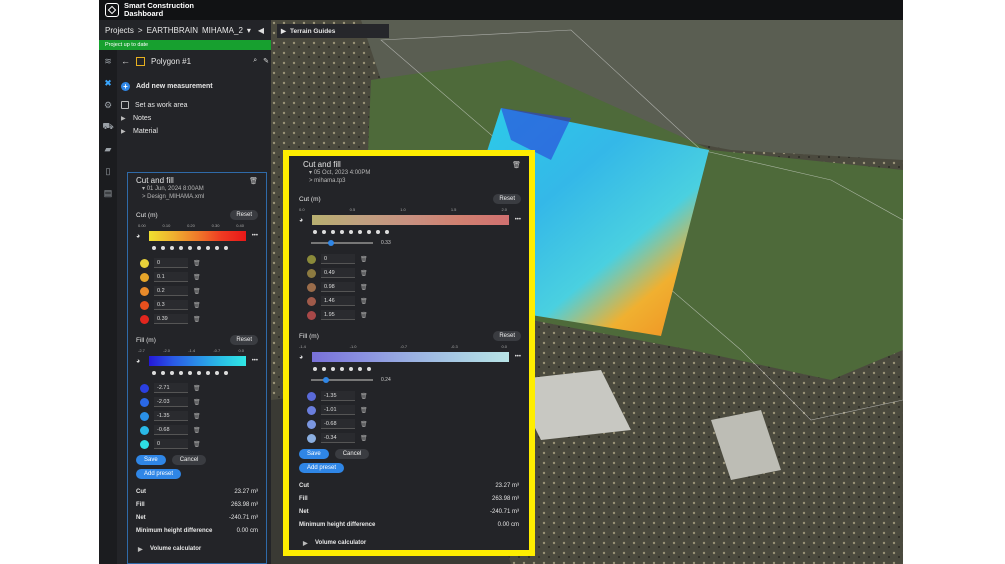 The height and width of the screenshot is (564, 1005). Describe the element at coordinates (108, 105) in the screenshot. I see `settings-icon: ⚙` at that location.